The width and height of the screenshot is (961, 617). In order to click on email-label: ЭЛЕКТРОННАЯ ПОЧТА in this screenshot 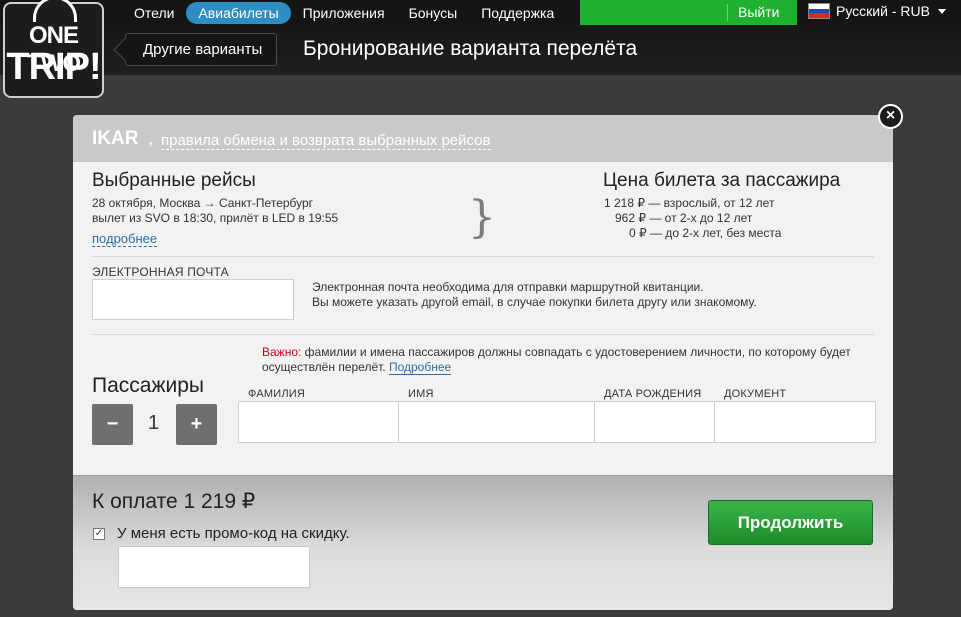, I will do `click(160, 272)`.